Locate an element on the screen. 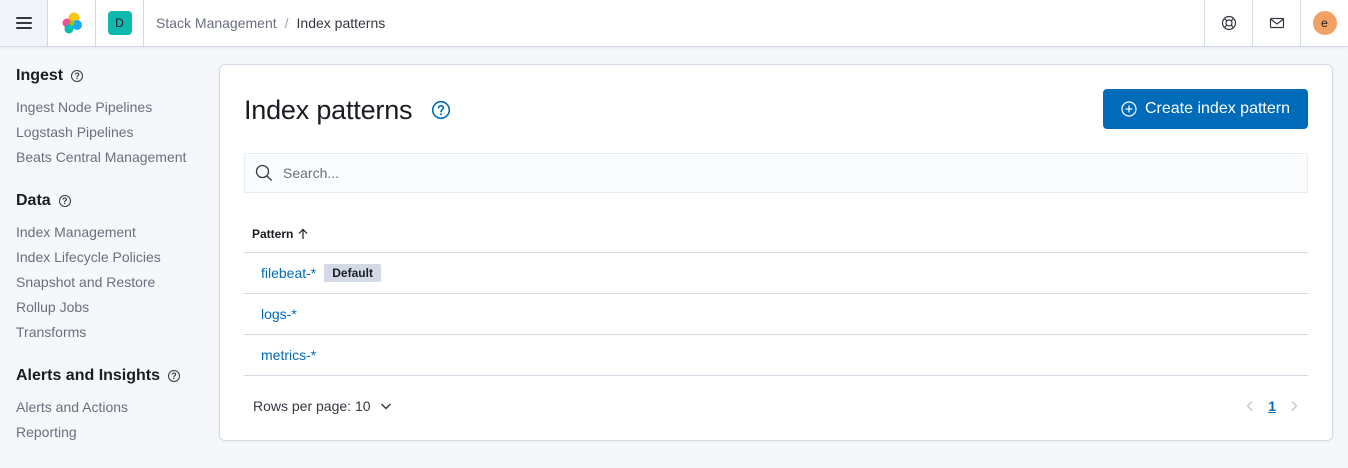  space-avatar: D is located at coordinates (119, 23).